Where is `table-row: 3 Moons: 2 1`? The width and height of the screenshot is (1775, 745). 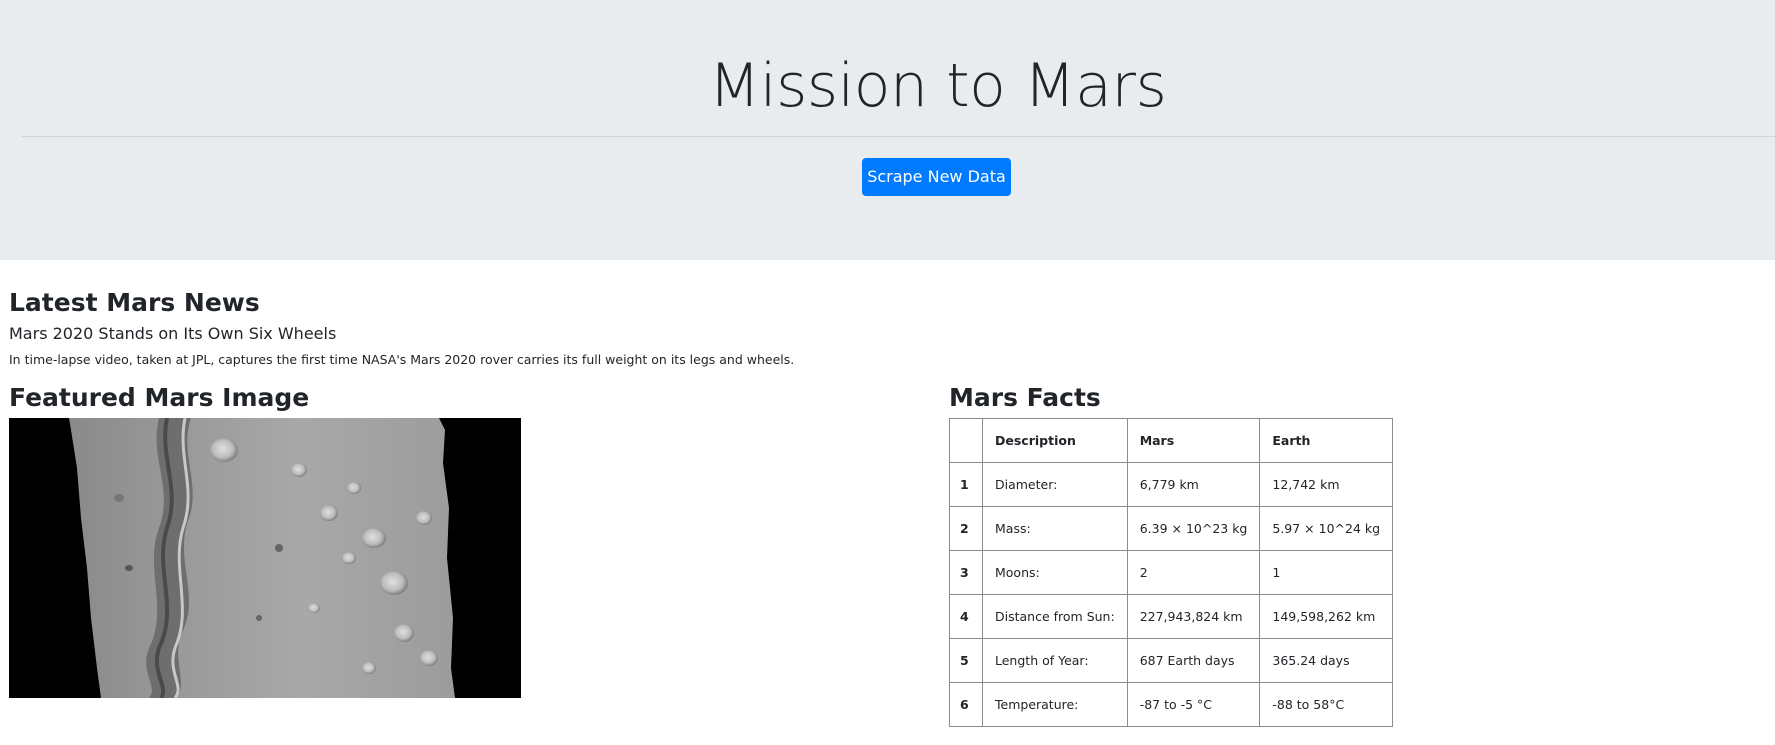
table-row: 3 Moons: 2 1 is located at coordinates (1171, 572).